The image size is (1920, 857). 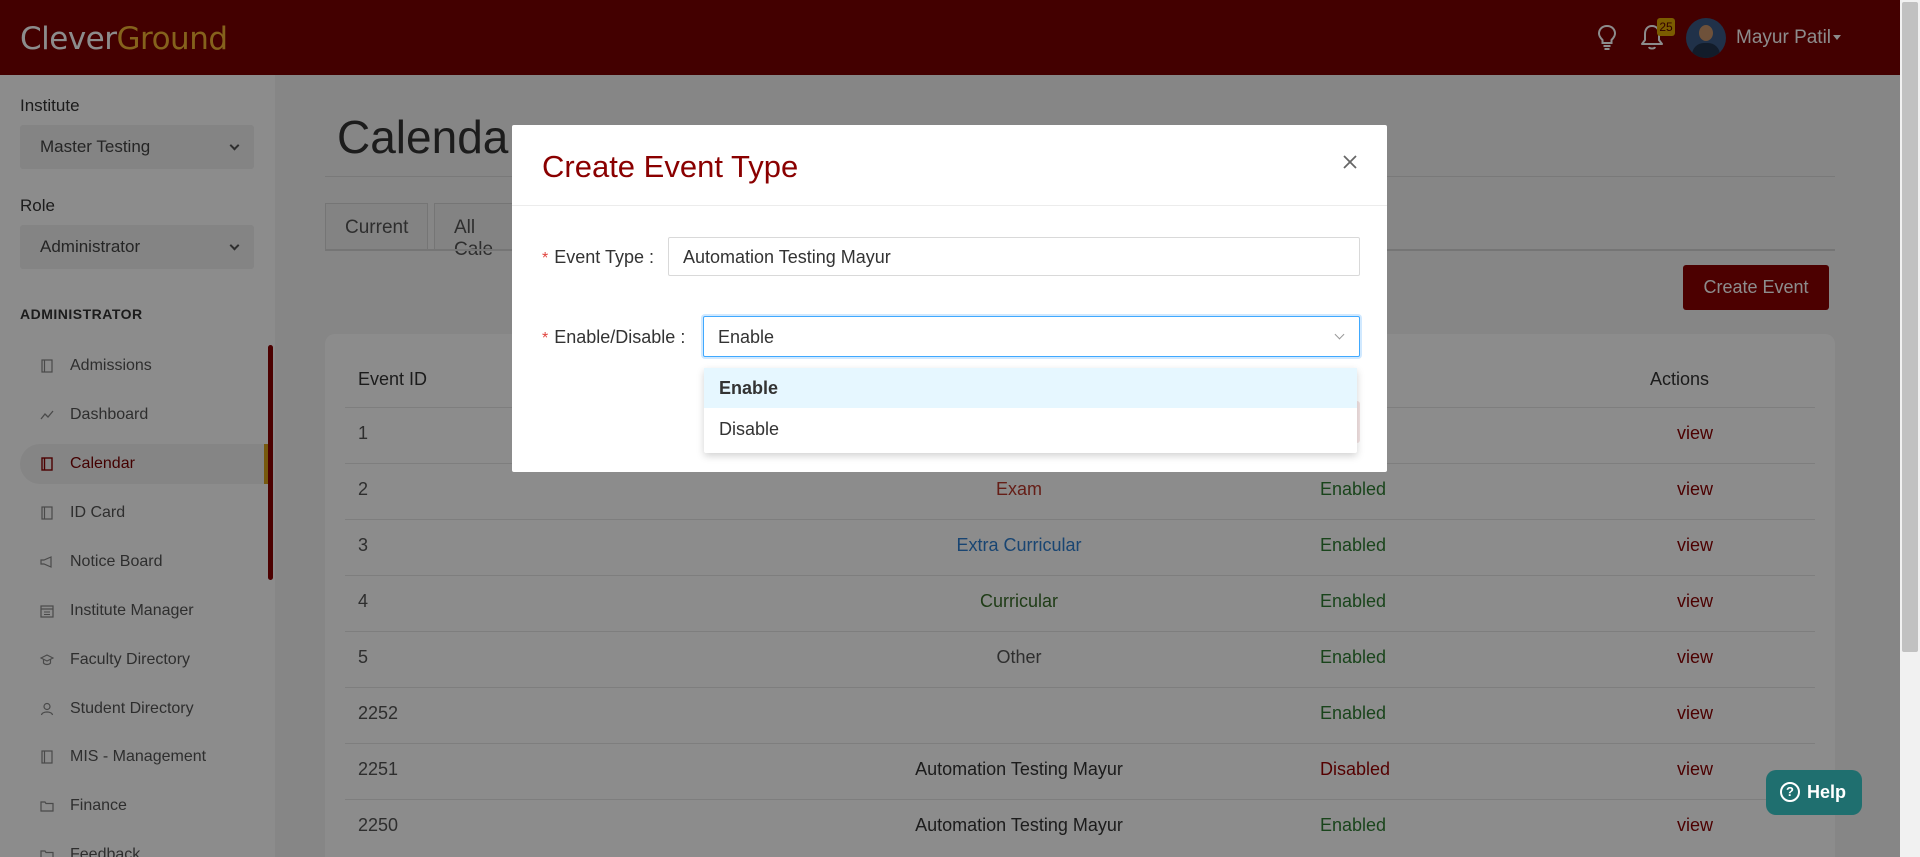 I want to click on dropdown-option-label: Enable, so click(x=749, y=388).